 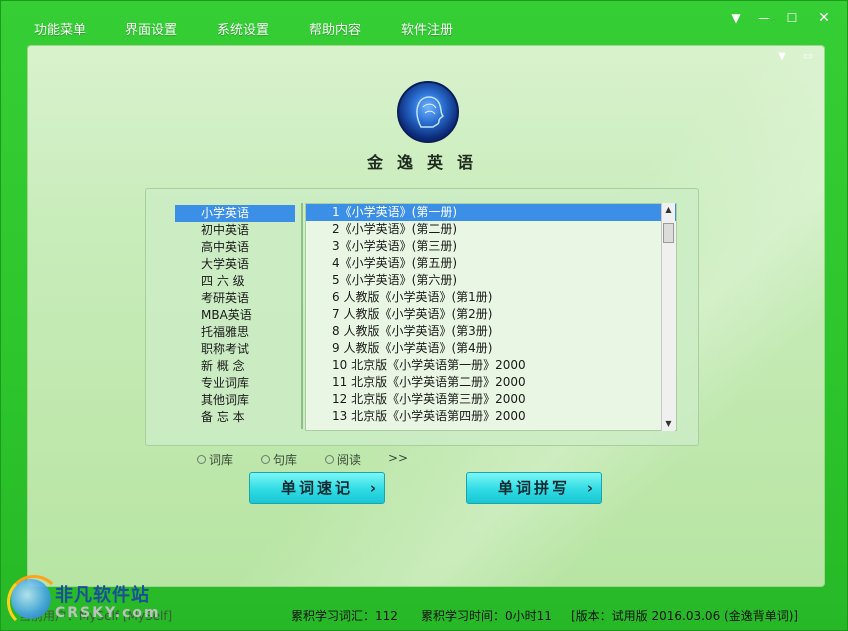 I want to click on category-item: 高中英语, so click(x=235, y=247).